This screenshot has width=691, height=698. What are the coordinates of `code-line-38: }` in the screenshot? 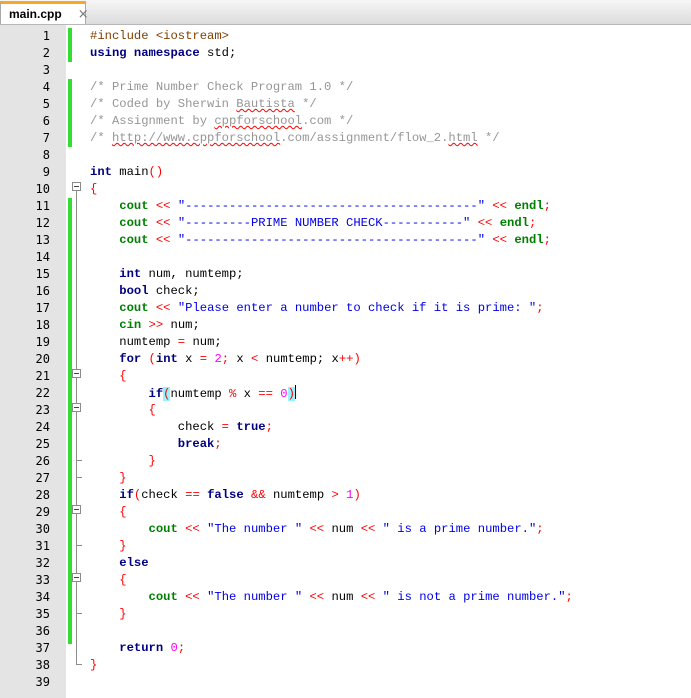 It's located at (93, 665).